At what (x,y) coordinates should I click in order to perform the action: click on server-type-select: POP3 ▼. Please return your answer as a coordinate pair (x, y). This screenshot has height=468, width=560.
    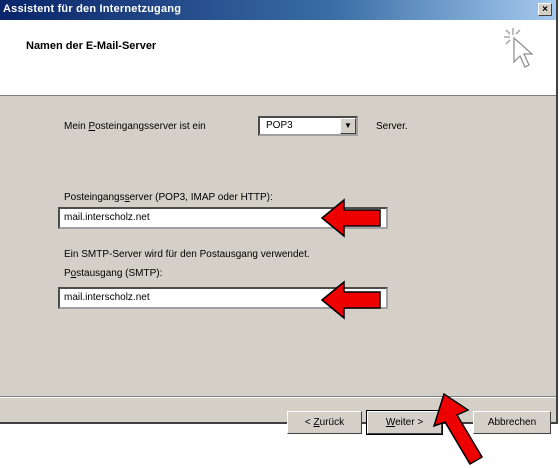
    Looking at the image, I should click on (308, 126).